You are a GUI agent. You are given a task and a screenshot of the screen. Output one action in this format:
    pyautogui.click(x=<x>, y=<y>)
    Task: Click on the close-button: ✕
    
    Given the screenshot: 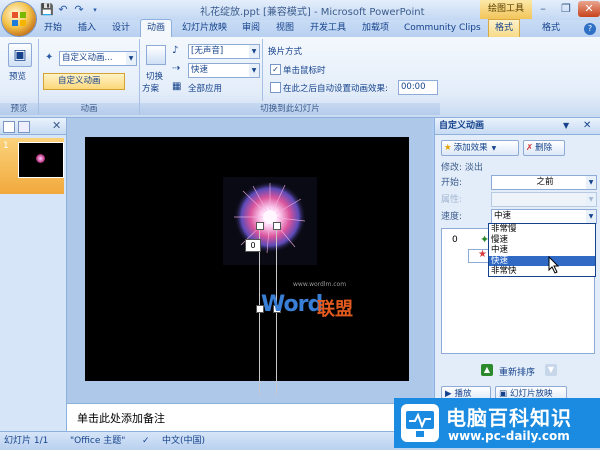 What is the action you would take?
    pyautogui.click(x=589, y=9)
    